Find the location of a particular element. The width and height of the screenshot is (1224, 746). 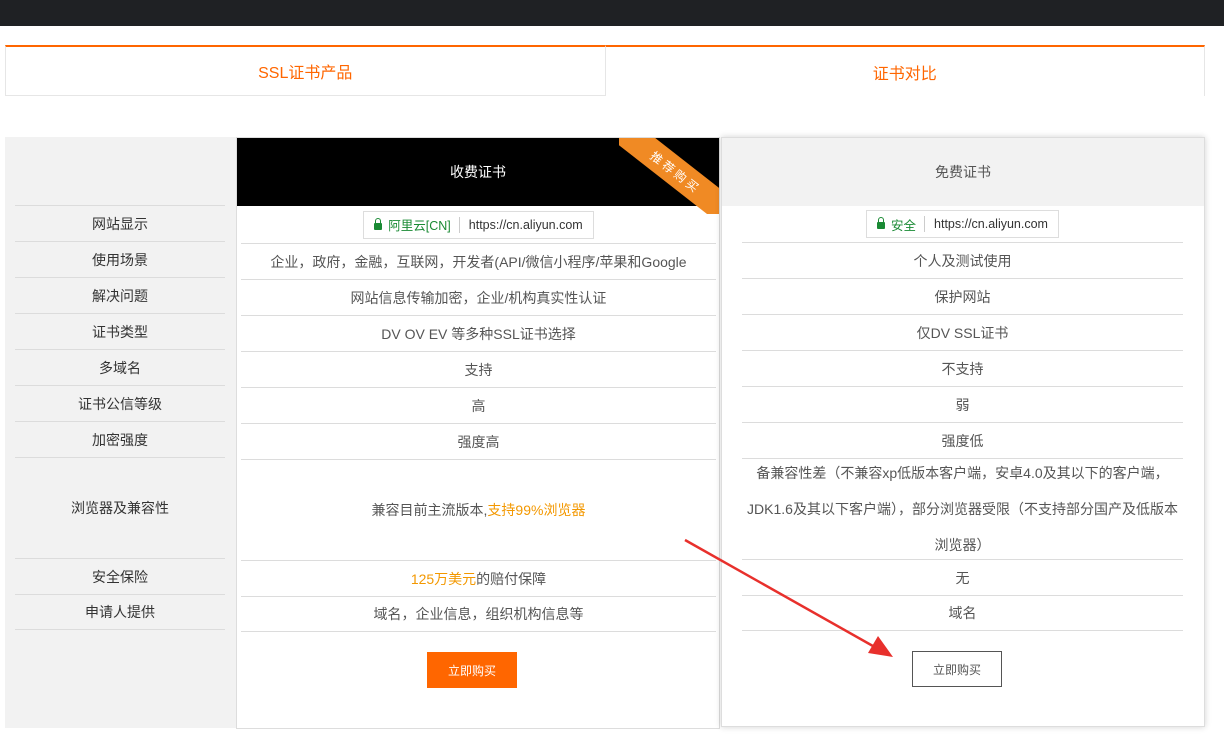

paid-buy-button: 立即购买 is located at coordinates (472, 670).